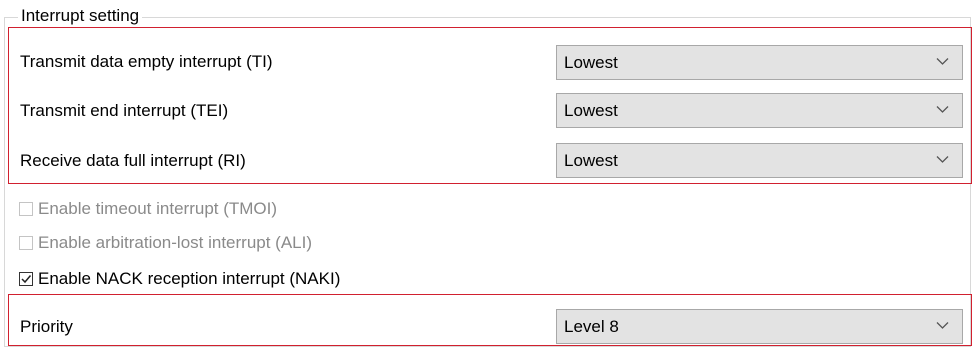  I want to click on group-title: Interrupt setting, so click(80, 16).